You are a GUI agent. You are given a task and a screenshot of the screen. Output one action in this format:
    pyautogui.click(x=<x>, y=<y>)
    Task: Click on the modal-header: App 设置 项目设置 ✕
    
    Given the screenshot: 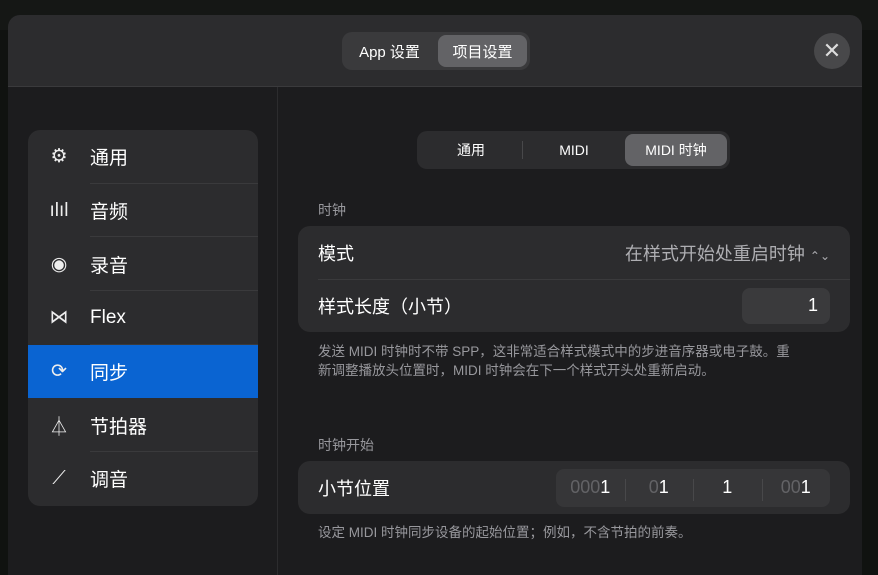 What is the action you would take?
    pyautogui.click(x=435, y=51)
    